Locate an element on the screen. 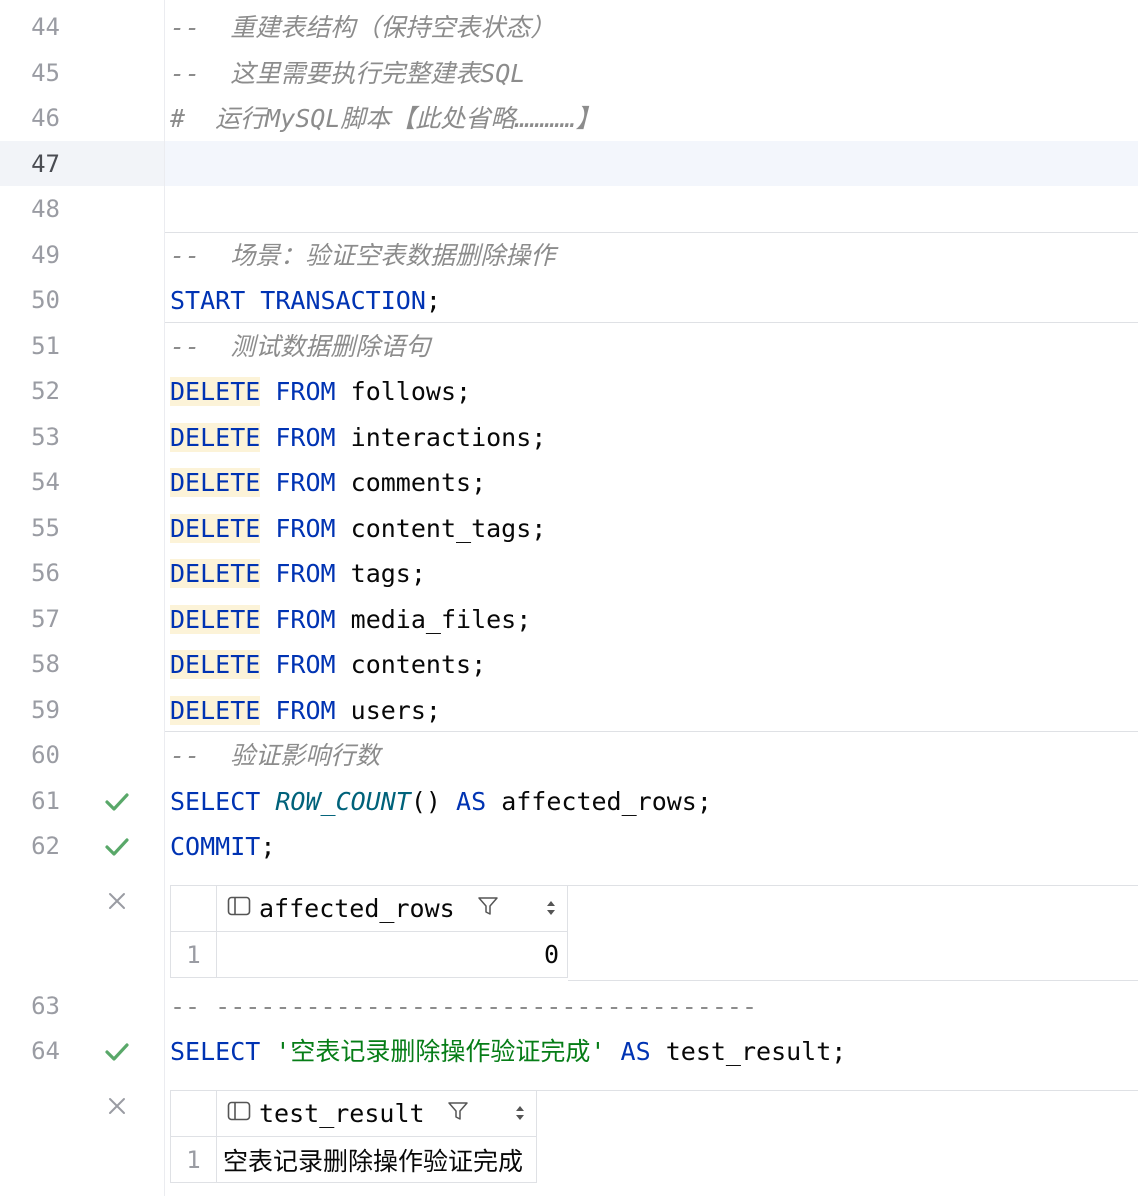 The height and width of the screenshot is (1196, 1138). line-number: 55 is located at coordinates (45, 528).